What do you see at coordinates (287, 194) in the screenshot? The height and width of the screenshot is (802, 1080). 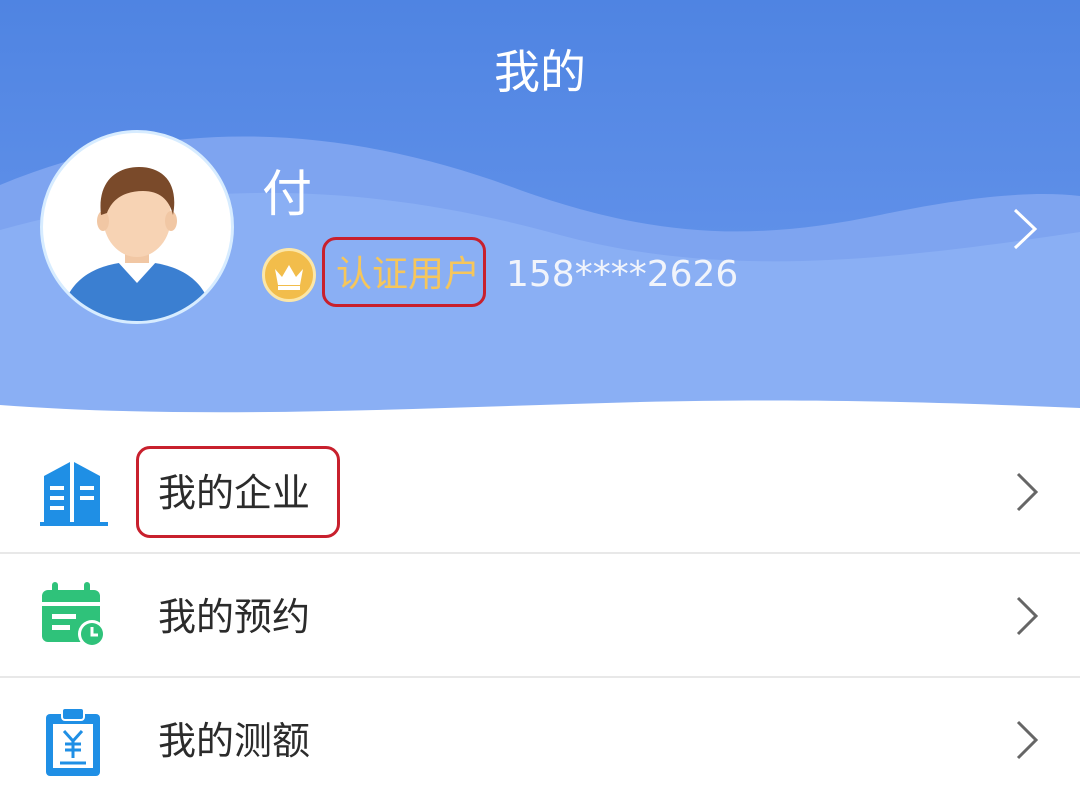 I see `user-name: 付` at bounding box center [287, 194].